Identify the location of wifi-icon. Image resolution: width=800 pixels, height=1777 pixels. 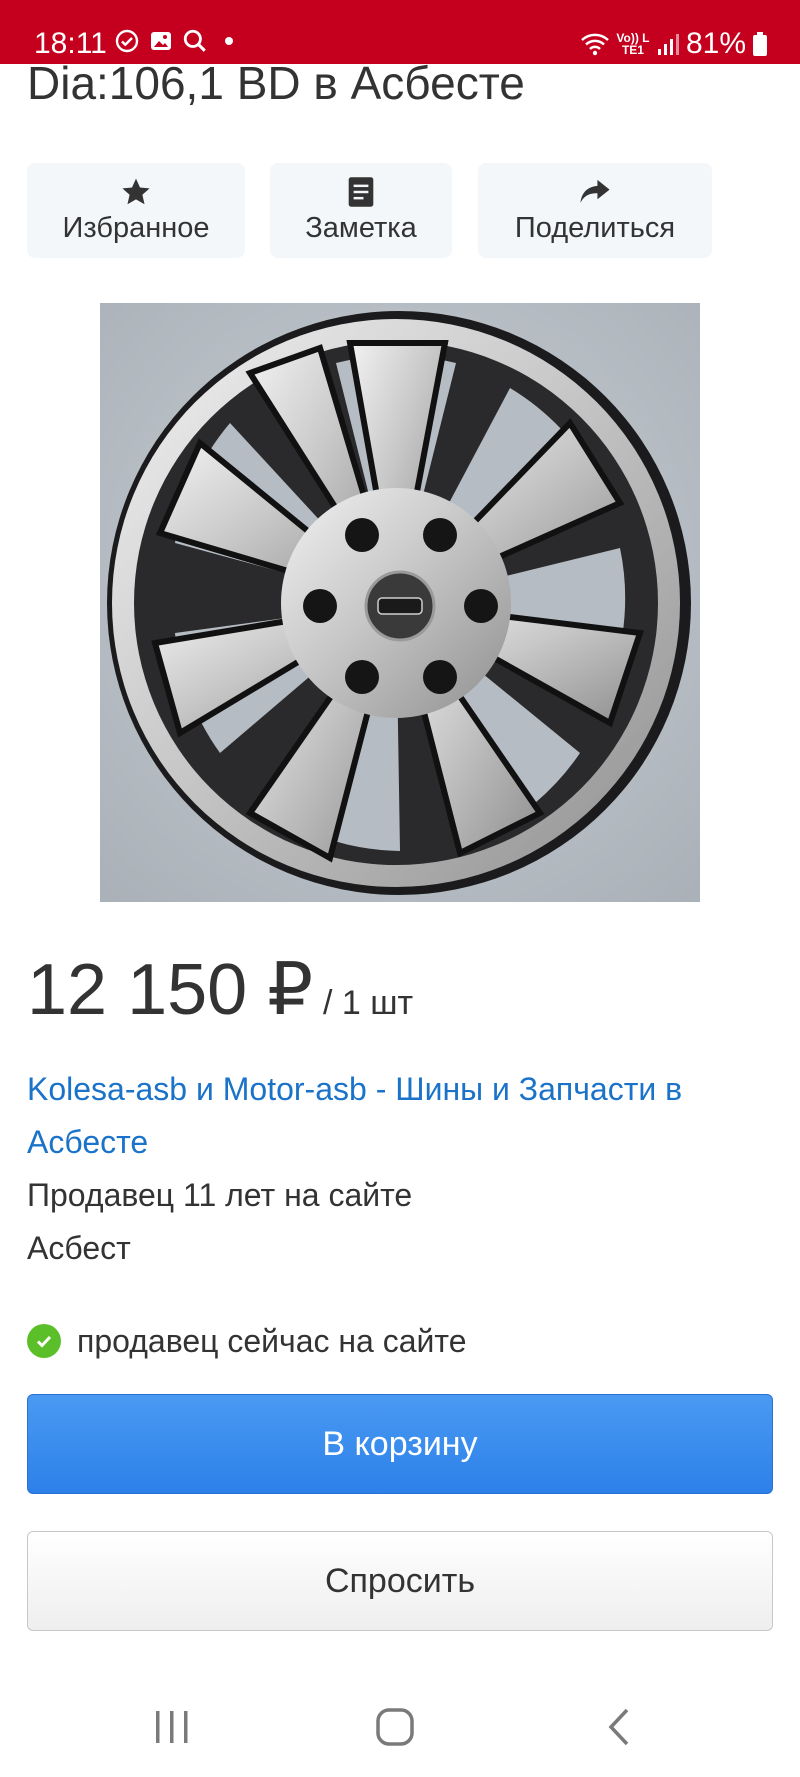
(595, 44).